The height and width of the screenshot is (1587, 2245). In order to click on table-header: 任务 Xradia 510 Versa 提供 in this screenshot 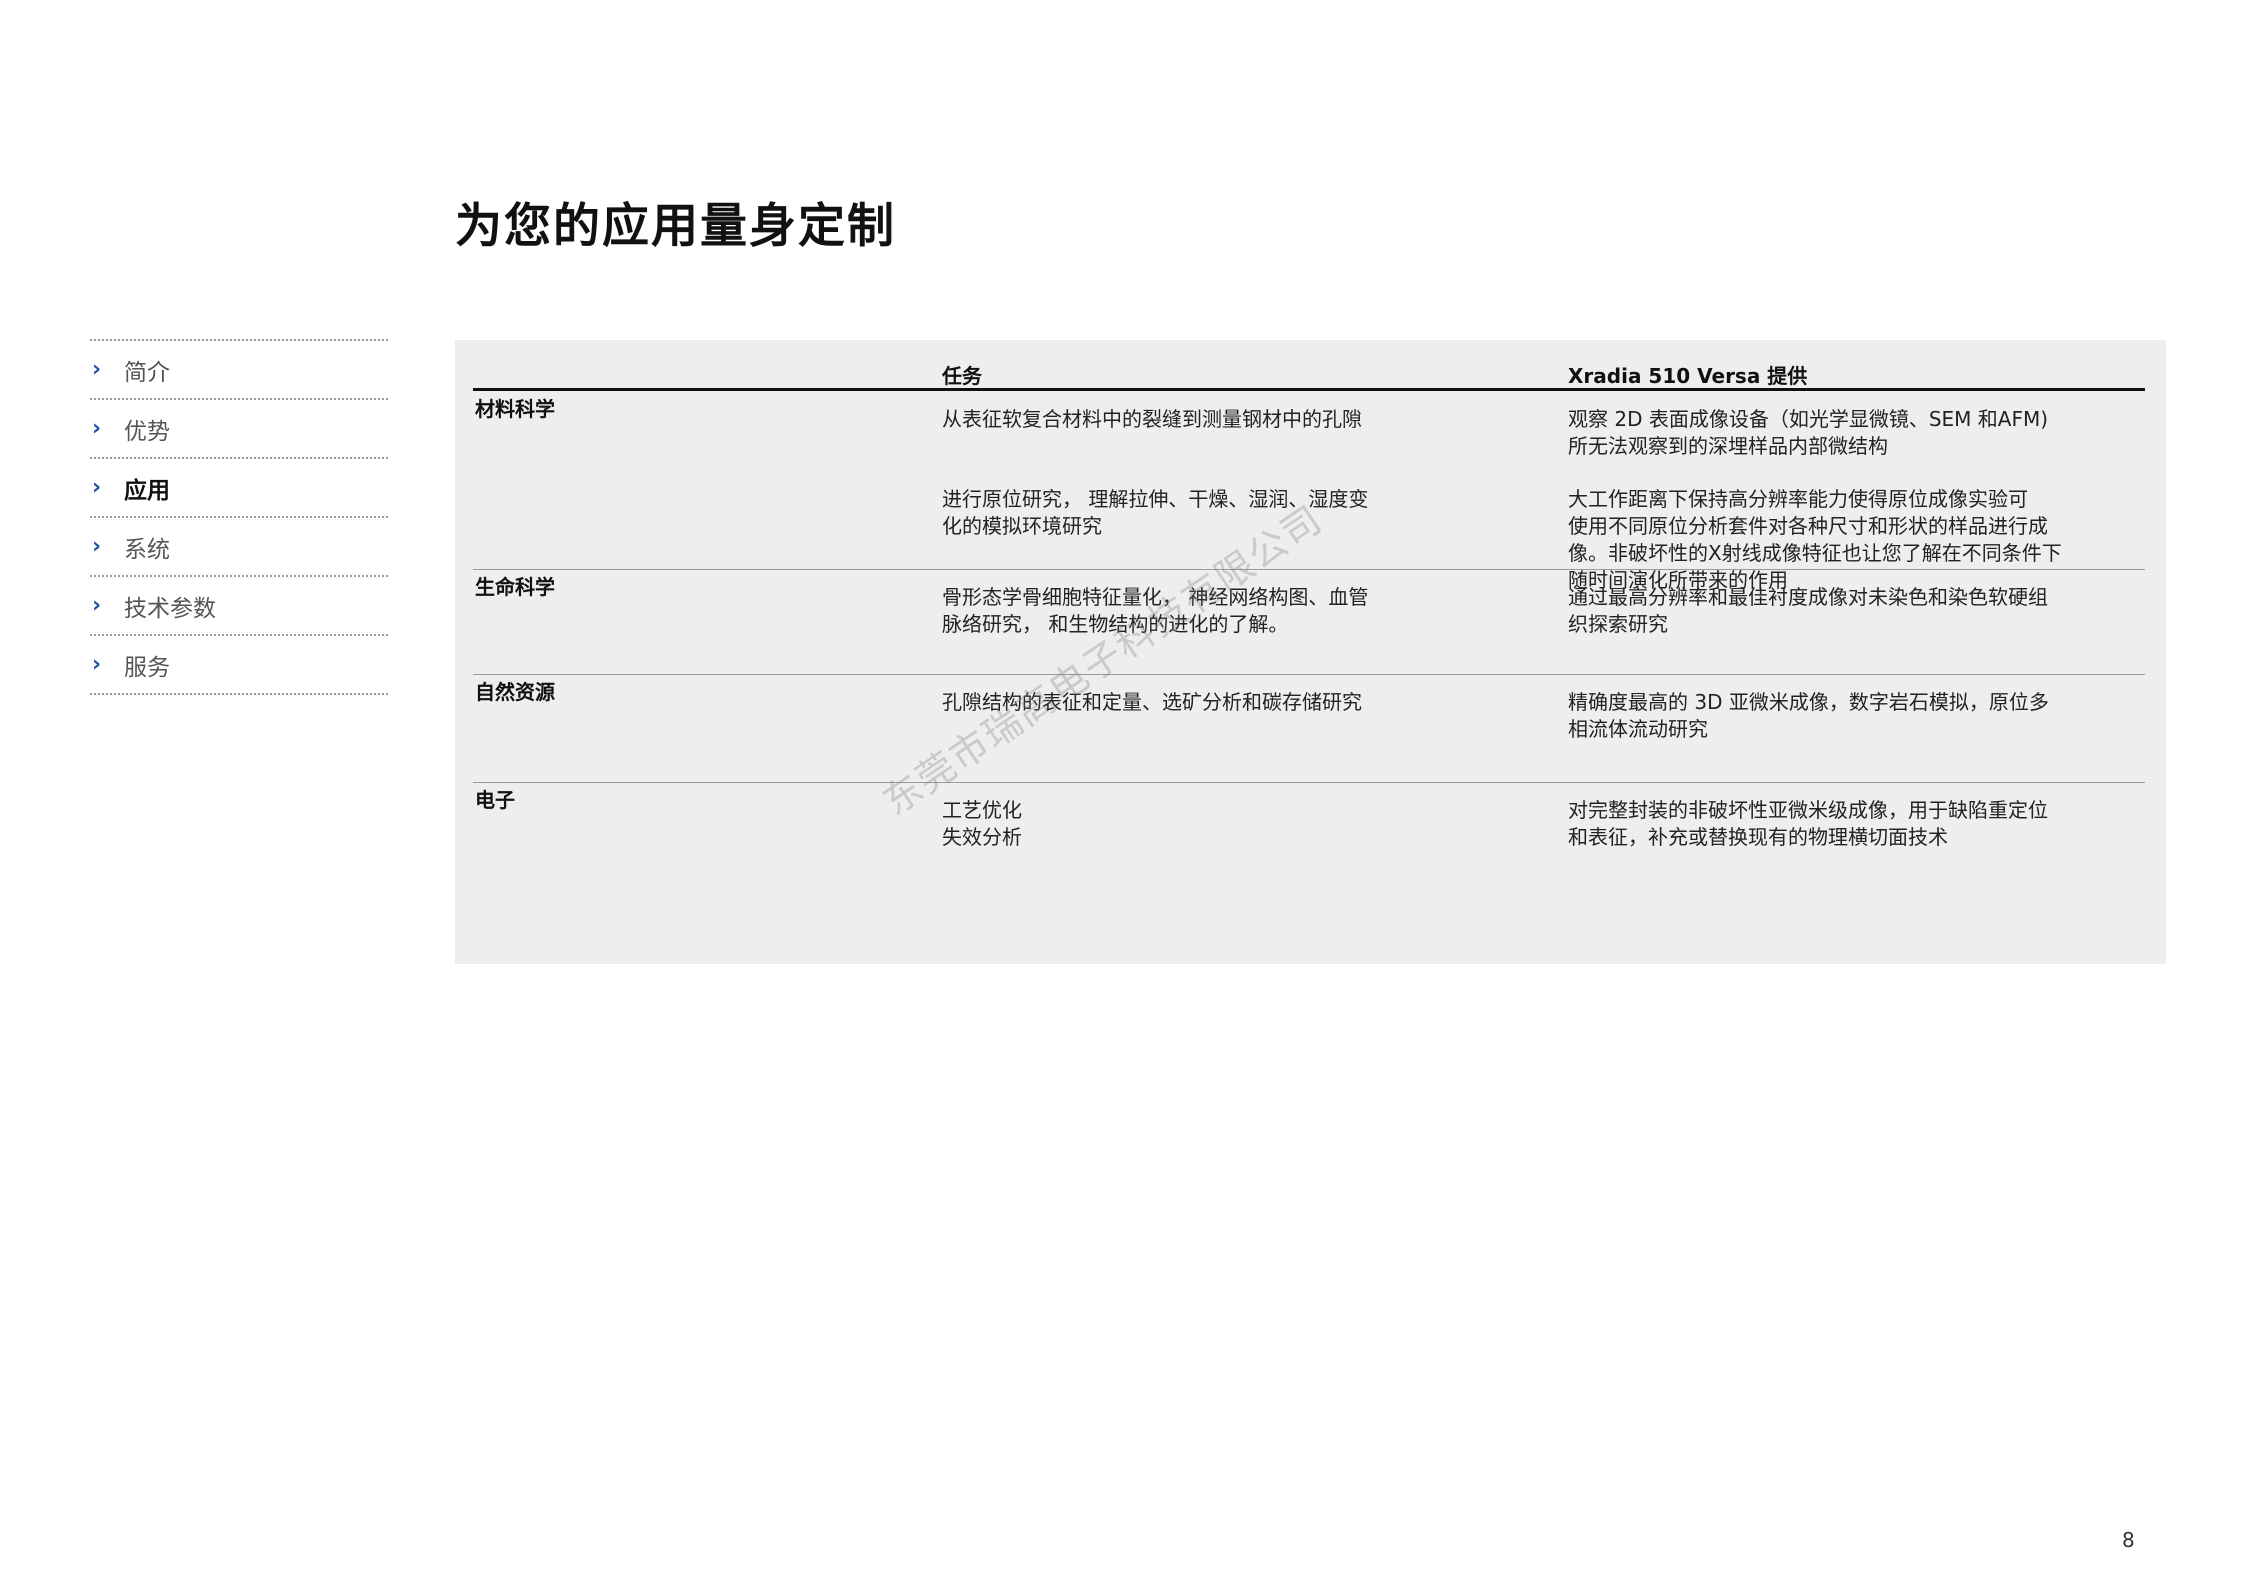, I will do `click(1309, 374)`.